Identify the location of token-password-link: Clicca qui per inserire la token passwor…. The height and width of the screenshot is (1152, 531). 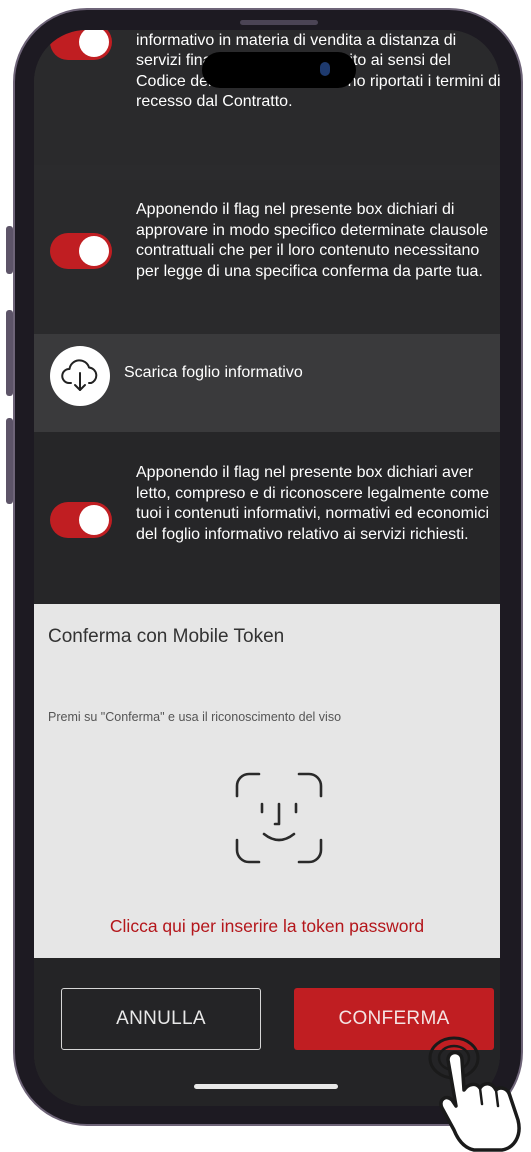
(267, 926).